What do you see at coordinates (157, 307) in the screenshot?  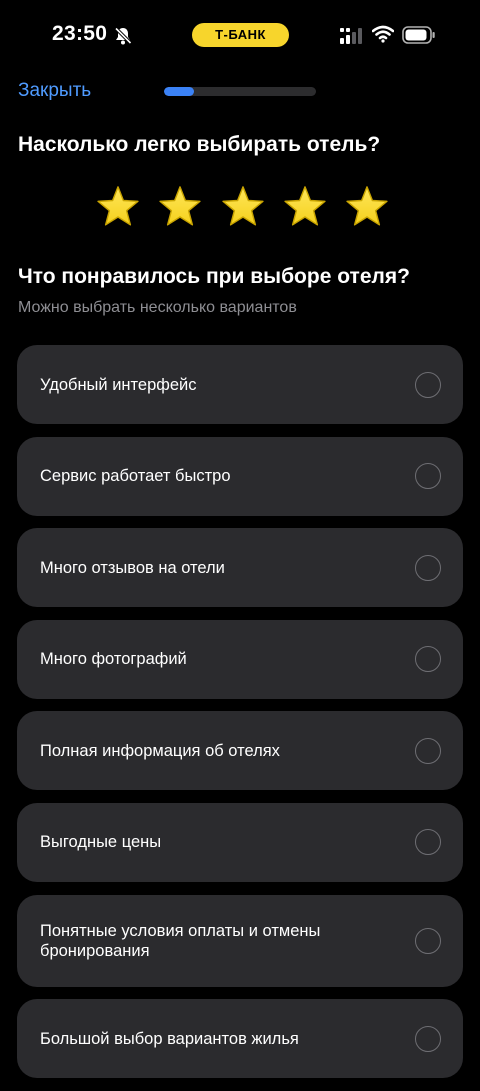 I see `section-subtitle: Можно выбрать несколько вариантов` at bounding box center [157, 307].